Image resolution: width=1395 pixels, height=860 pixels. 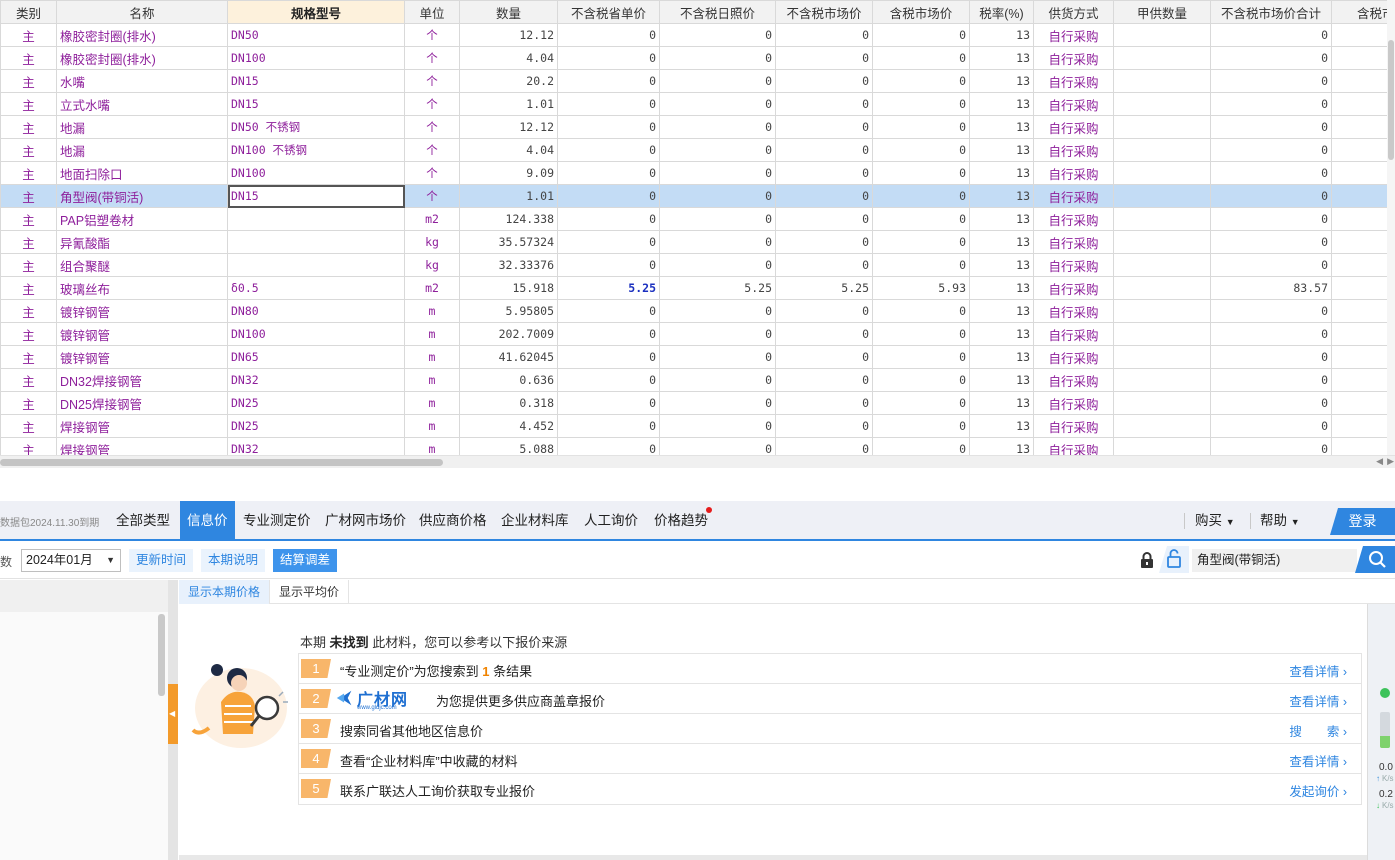 What do you see at coordinates (1162, 12) in the screenshot?
I see `col-owner-supplied-qty-header: 甲供数量` at bounding box center [1162, 12].